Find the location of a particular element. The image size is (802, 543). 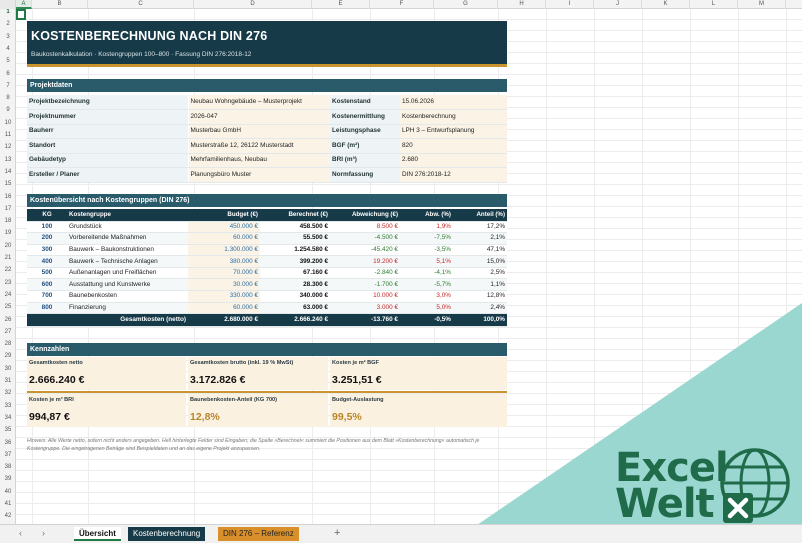

row-header-22: 22 is located at coordinates (7, 270).